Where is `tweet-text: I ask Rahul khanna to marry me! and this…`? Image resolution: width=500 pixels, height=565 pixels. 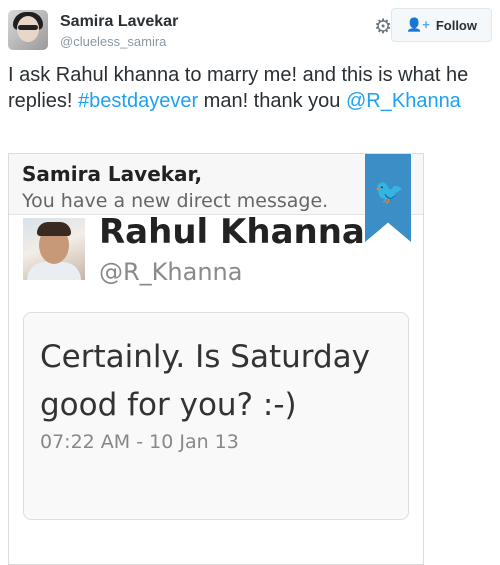 tweet-text: I ask Rahul khanna to marry me! and this… is located at coordinates (250, 88).